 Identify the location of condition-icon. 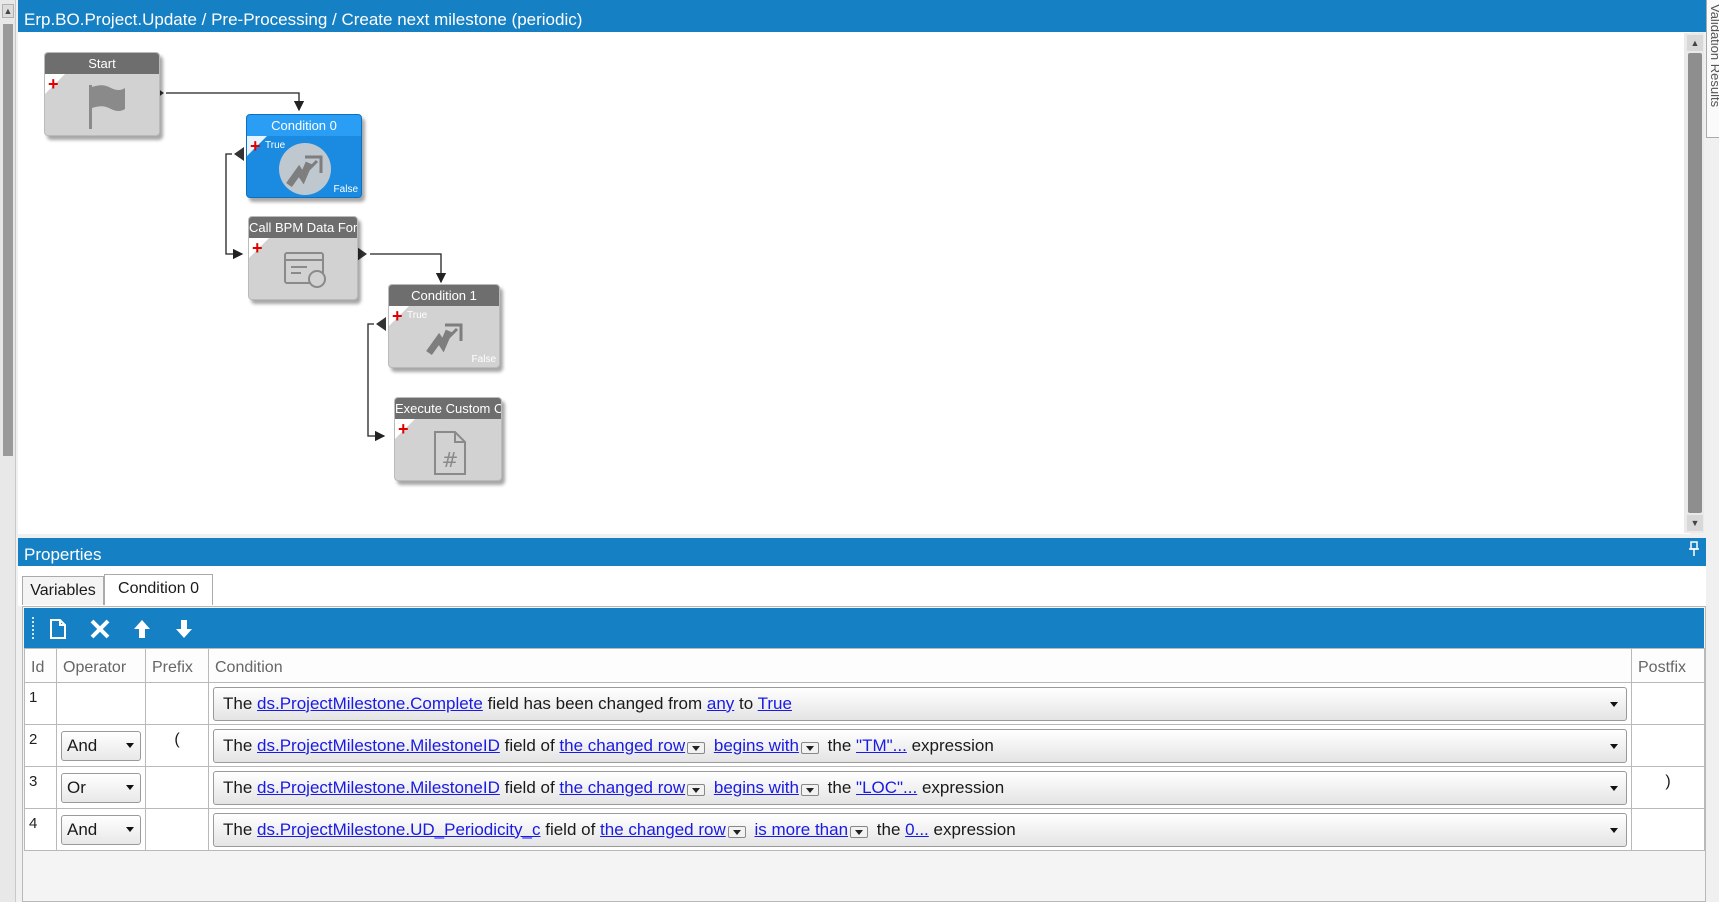
(444, 339).